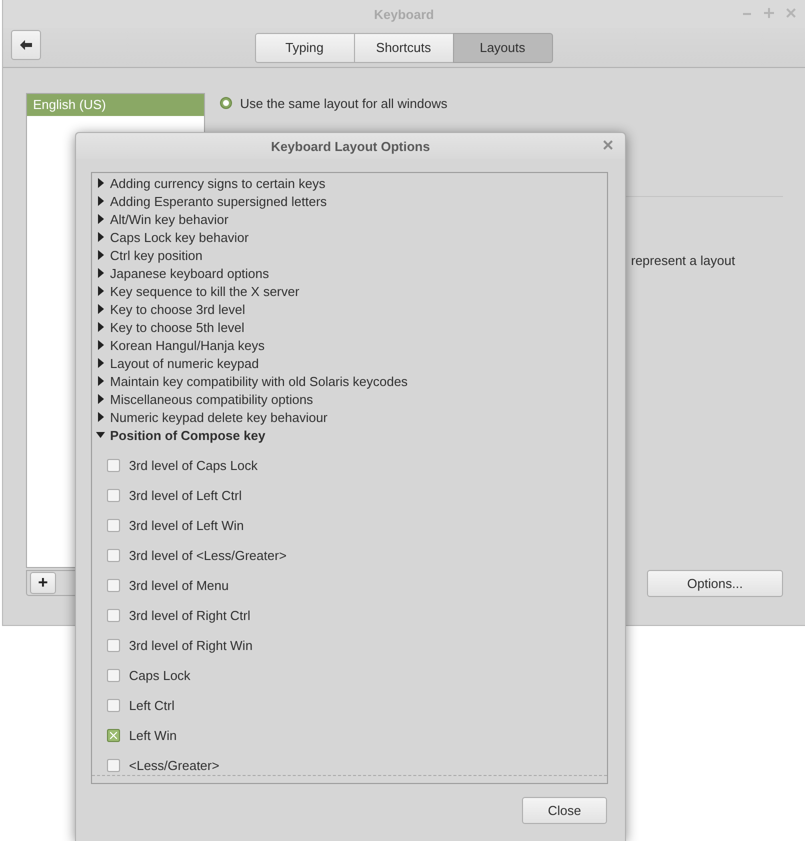 This screenshot has width=805, height=841. Describe the element at coordinates (344, 103) in the screenshot. I see `radio-label: Use the same layout for all windows` at that location.